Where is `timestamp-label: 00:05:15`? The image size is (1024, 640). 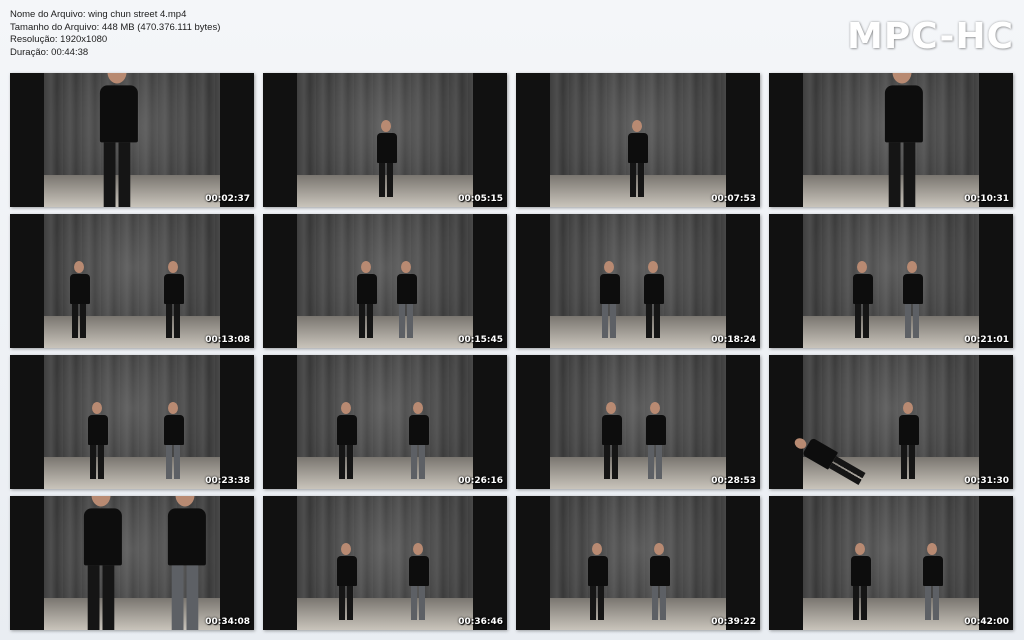
timestamp-label: 00:05:15 is located at coordinates (480, 199).